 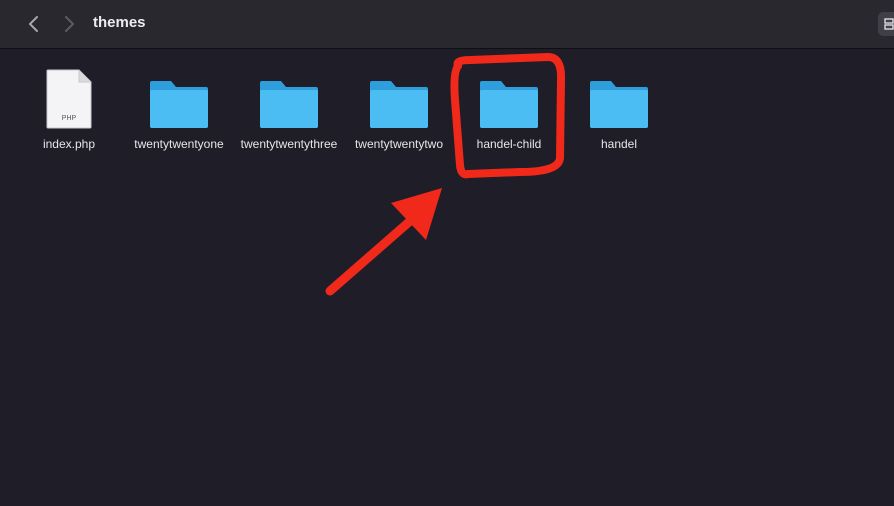 What do you see at coordinates (69, 144) in the screenshot?
I see `file-label: index.php` at bounding box center [69, 144].